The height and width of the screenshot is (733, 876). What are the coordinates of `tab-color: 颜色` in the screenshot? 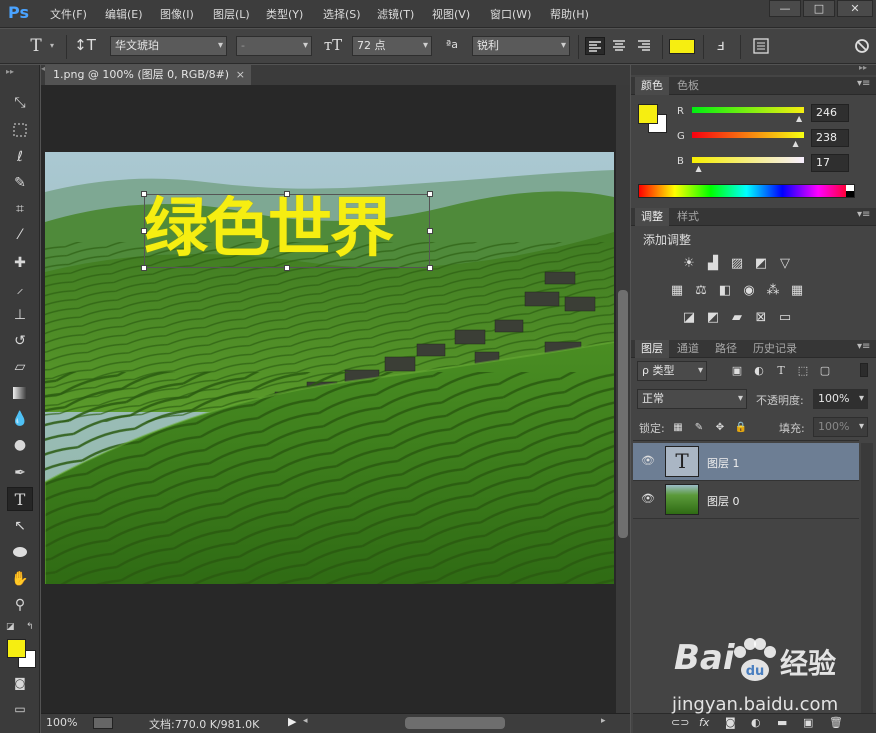 It's located at (652, 86).